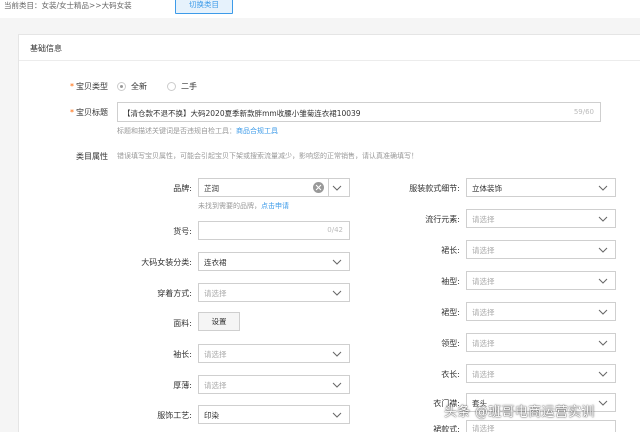 This screenshot has width=640, height=432. Describe the element at coordinates (182, 188) in the screenshot. I see `brand-label: 品牌:` at that location.